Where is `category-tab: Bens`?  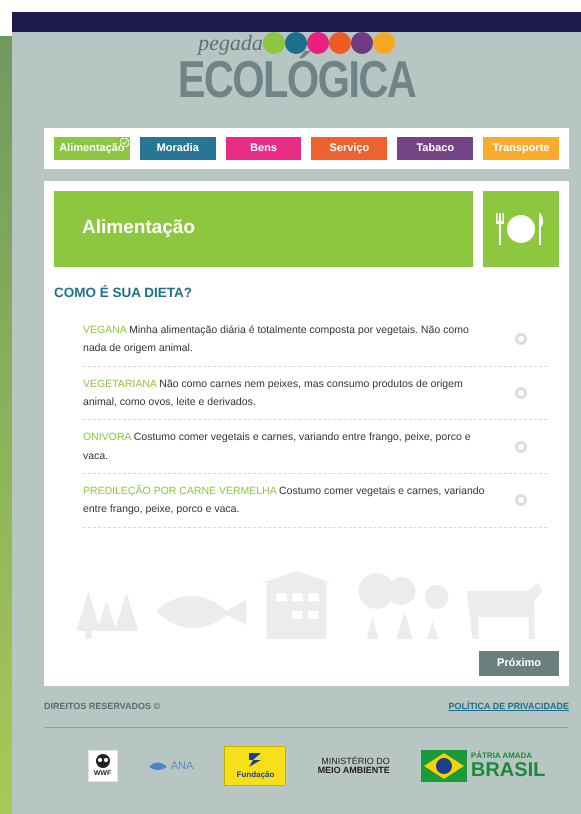
category-tab: Bens is located at coordinates (264, 148).